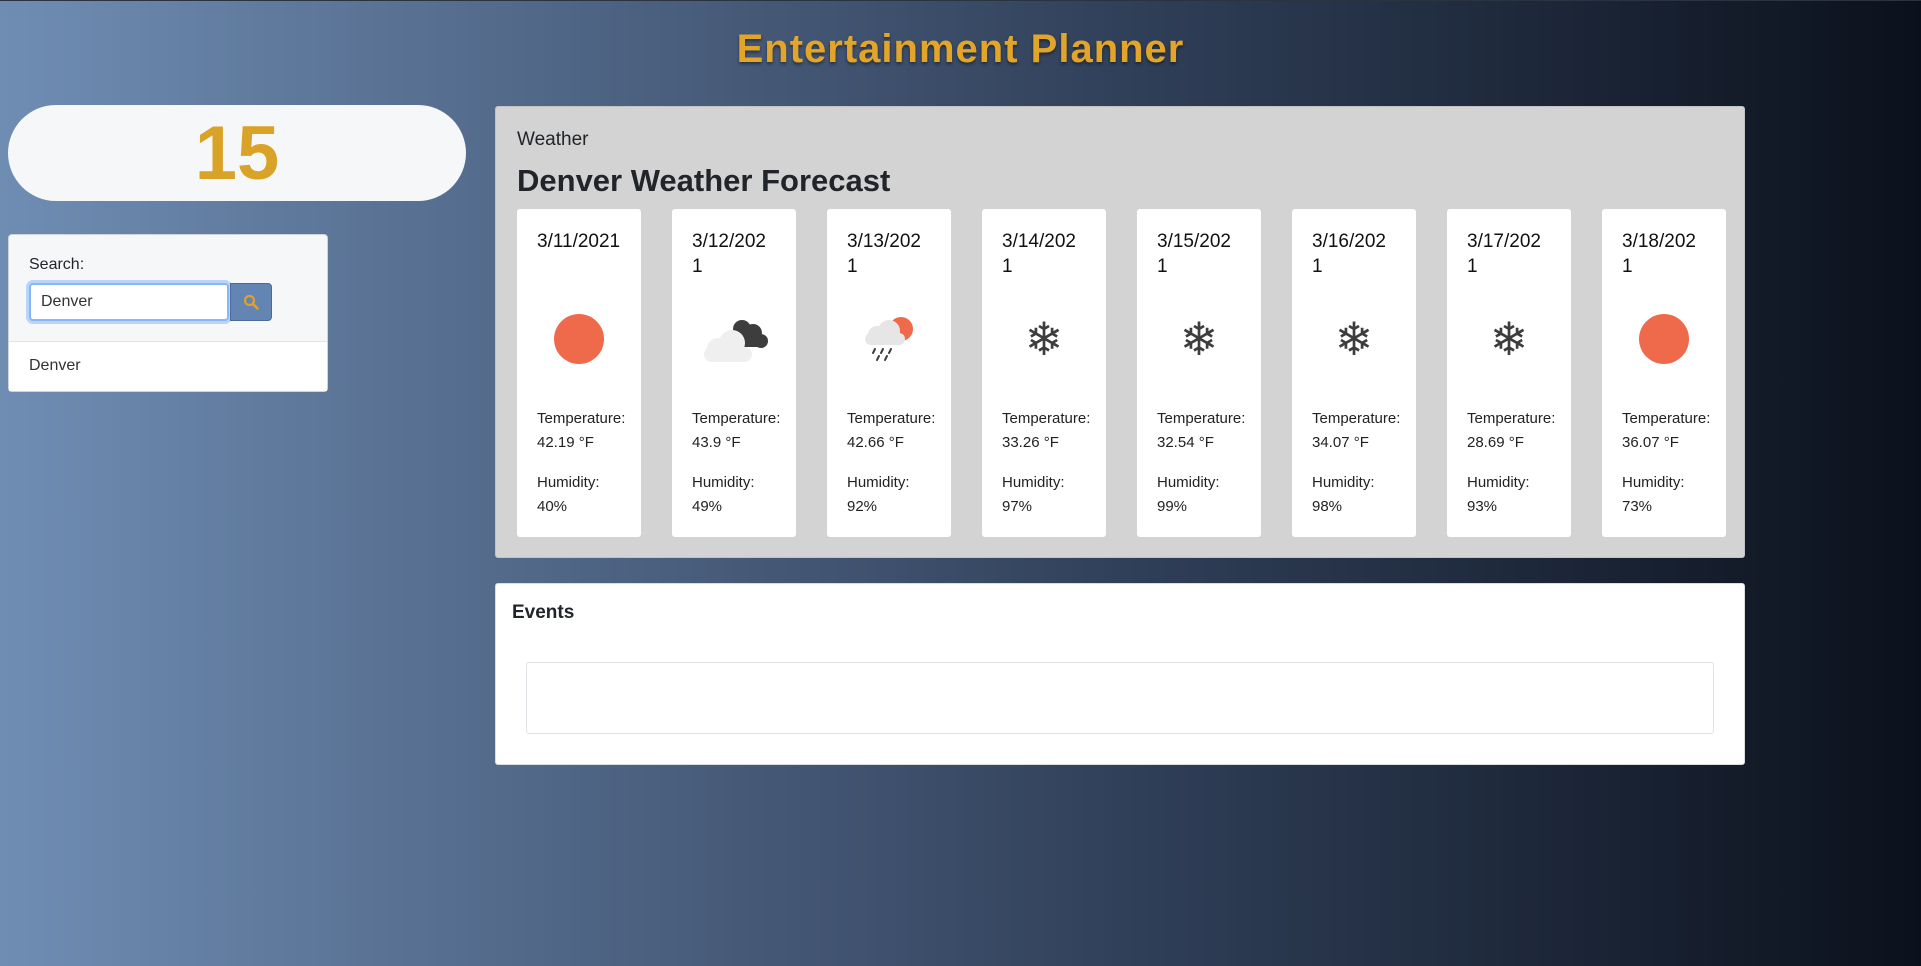  Describe the element at coordinates (960, 49) in the screenshot. I see `app-title: Entertainment Planner` at that location.